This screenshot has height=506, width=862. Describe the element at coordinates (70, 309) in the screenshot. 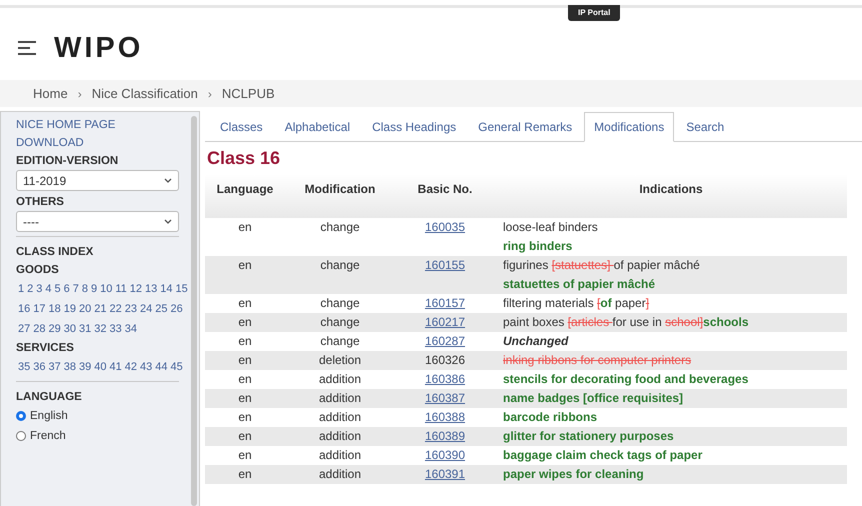

I see `class-link: 19` at that location.